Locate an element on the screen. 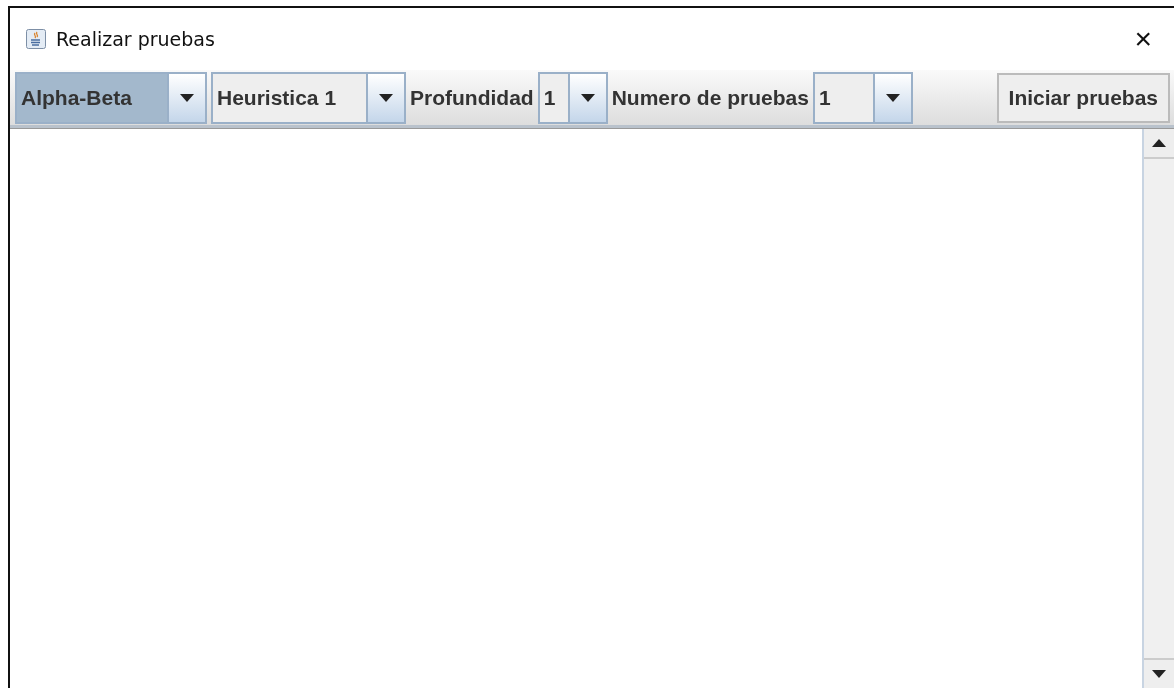 The image size is (1174, 688). field-label: Profundidad is located at coordinates (472, 97).